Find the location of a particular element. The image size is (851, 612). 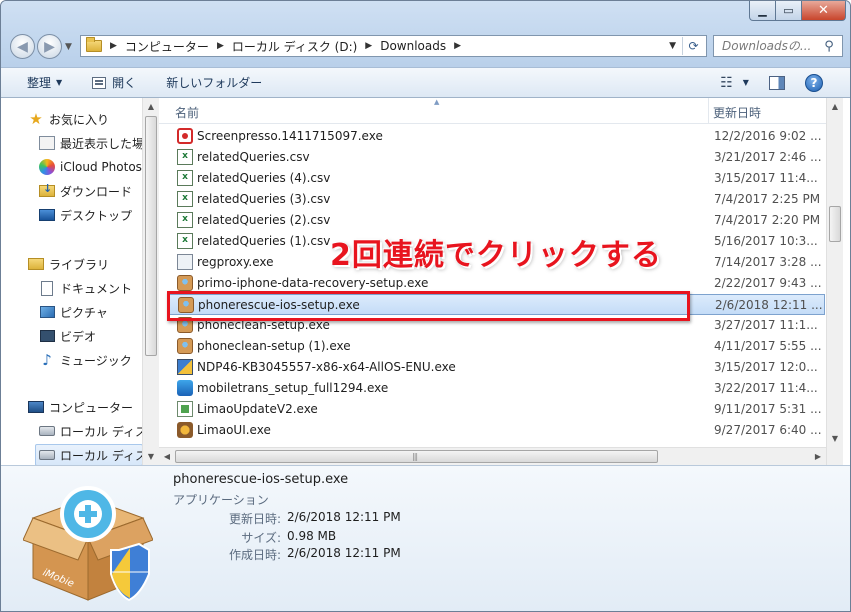

help-icon: ? is located at coordinates (813, 82).